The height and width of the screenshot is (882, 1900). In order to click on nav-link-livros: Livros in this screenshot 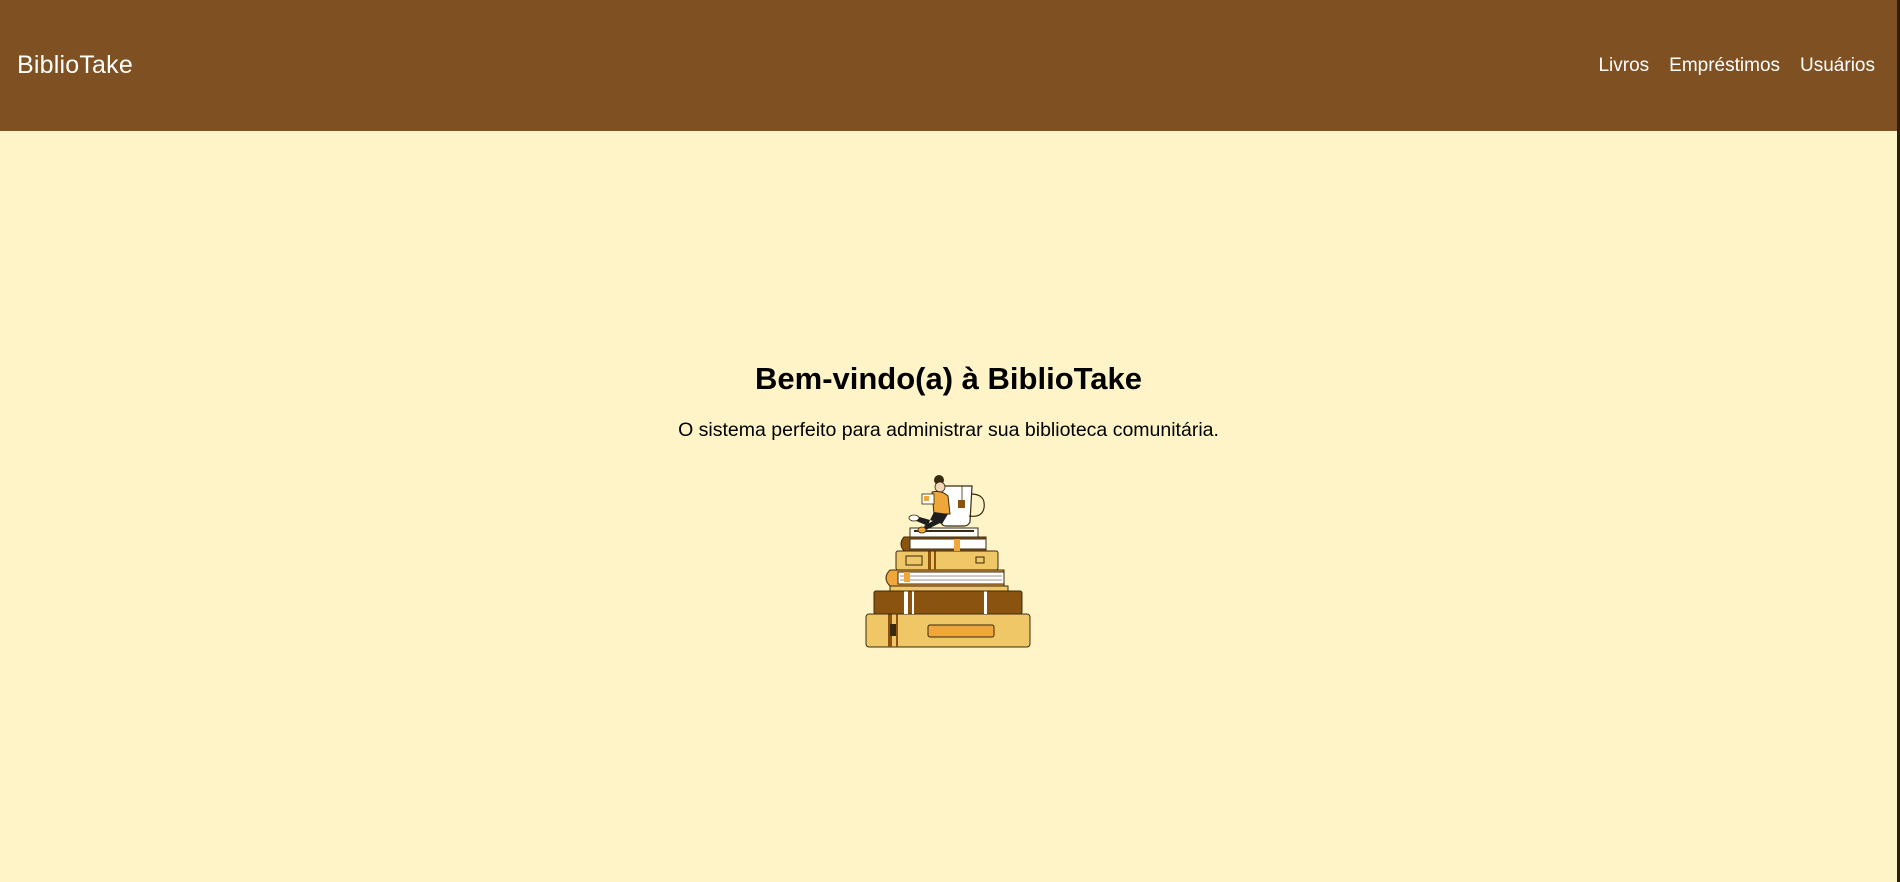, I will do `click(1623, 66)`.